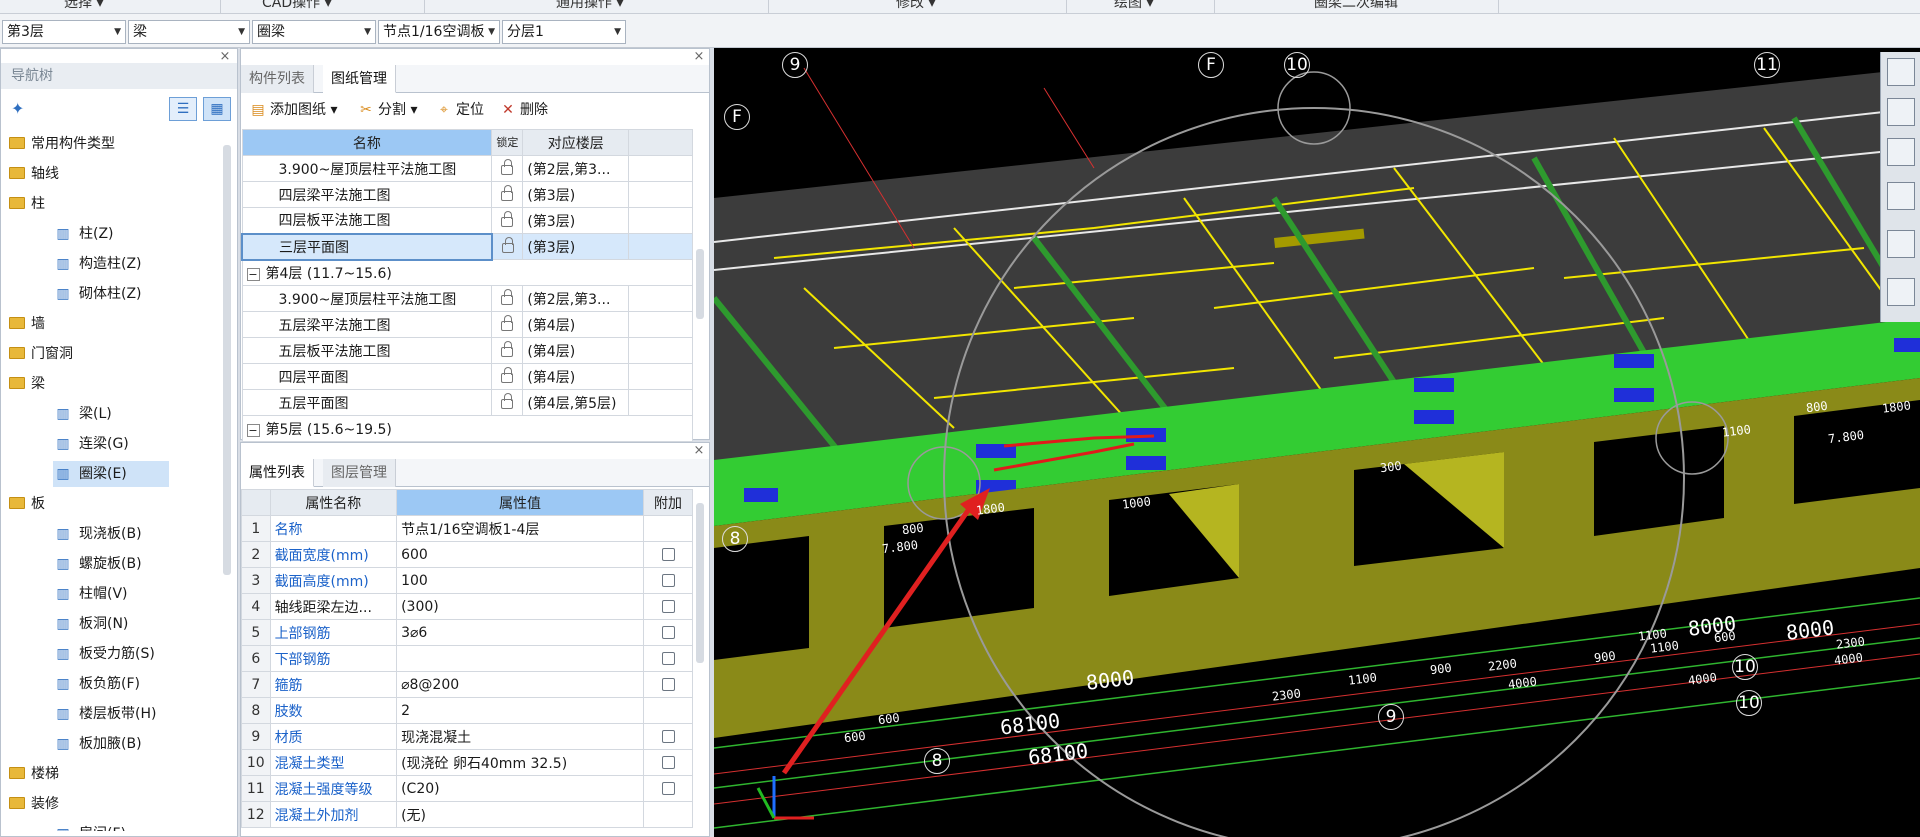  I want to click on tab-layer-manage: 图层管理, so click(359, 473).